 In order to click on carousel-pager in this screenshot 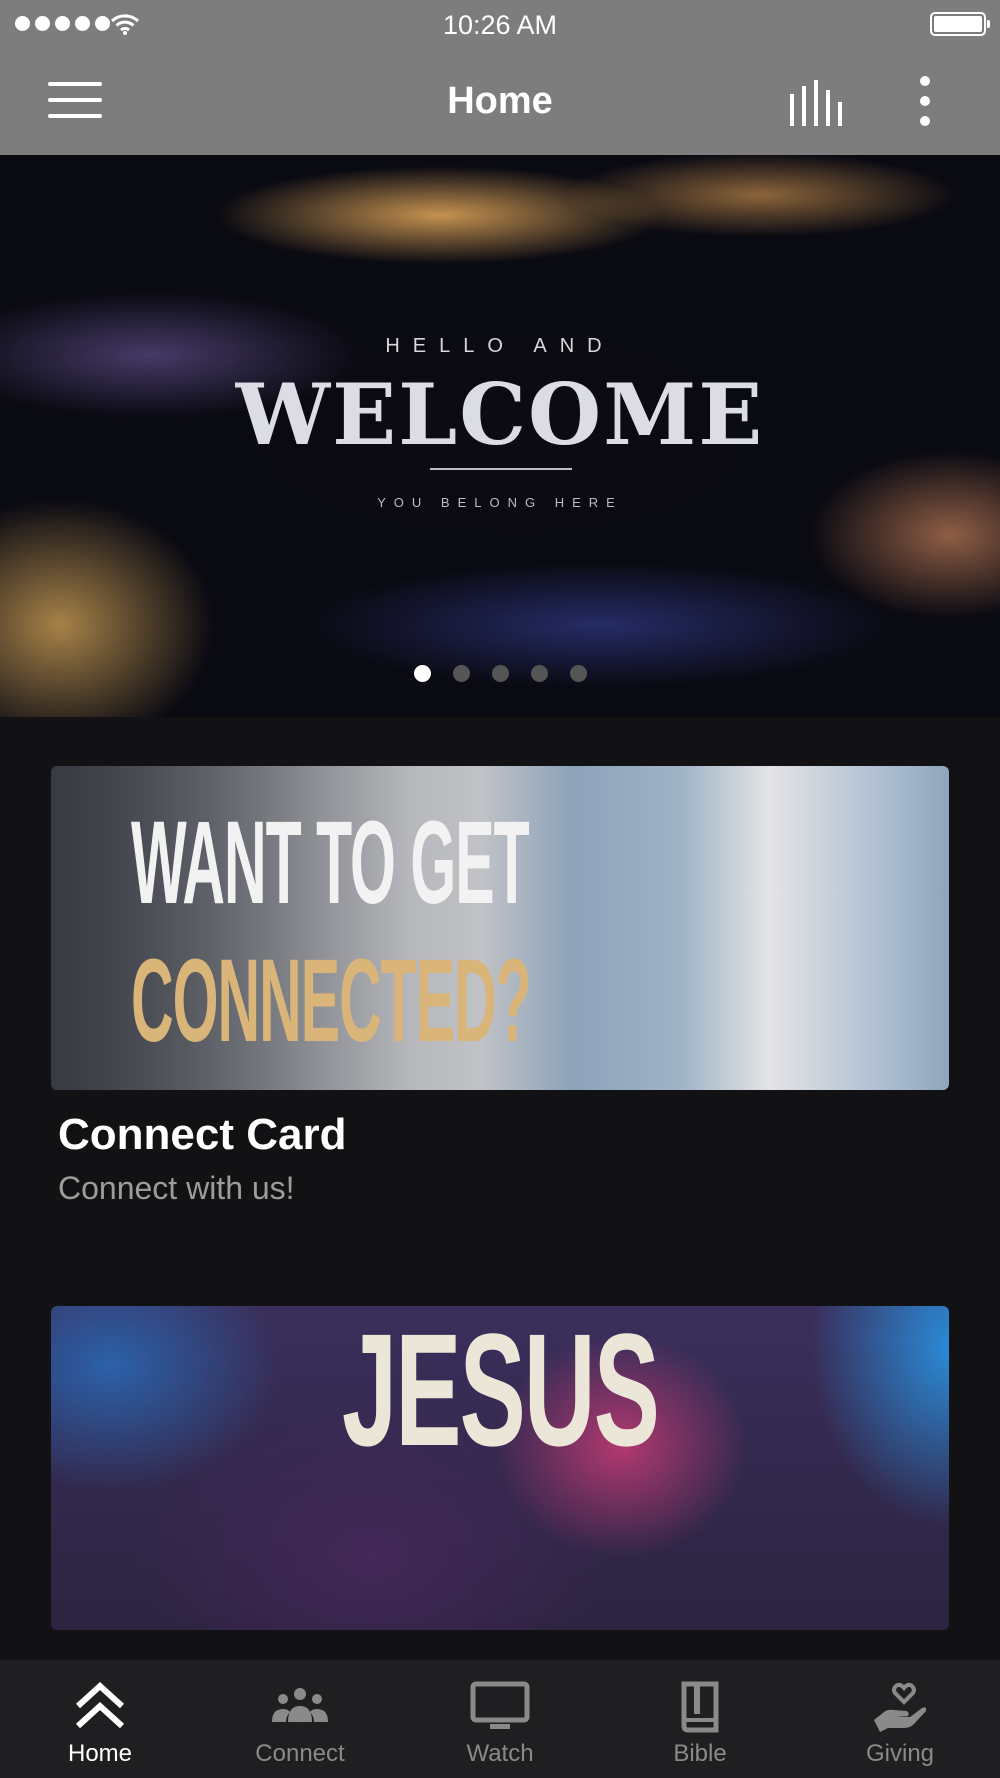, I will do `click(500, 673)`.